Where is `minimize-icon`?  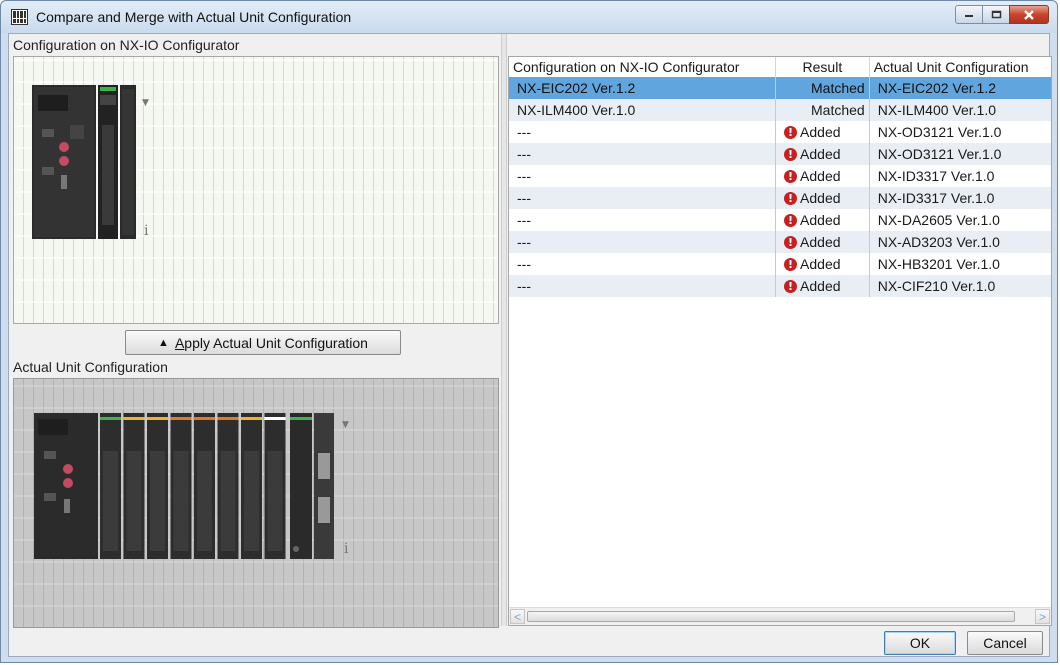
minimize-icon is located at coordinates (969, 15).